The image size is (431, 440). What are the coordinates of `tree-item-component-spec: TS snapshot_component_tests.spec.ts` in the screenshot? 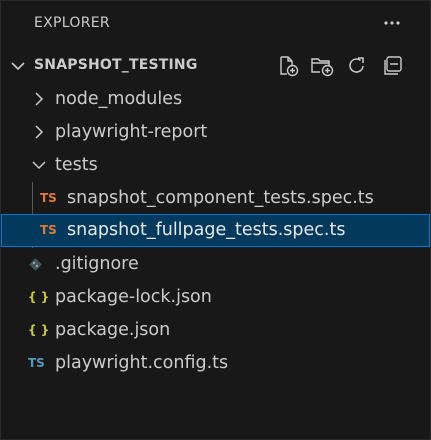 It's located at (215, 198).